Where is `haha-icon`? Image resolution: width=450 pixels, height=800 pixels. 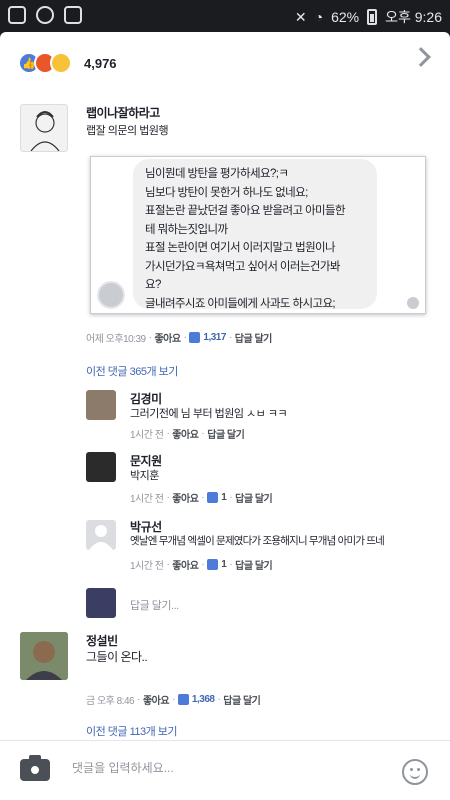 haha-icon is located at coordinates (61, 63).